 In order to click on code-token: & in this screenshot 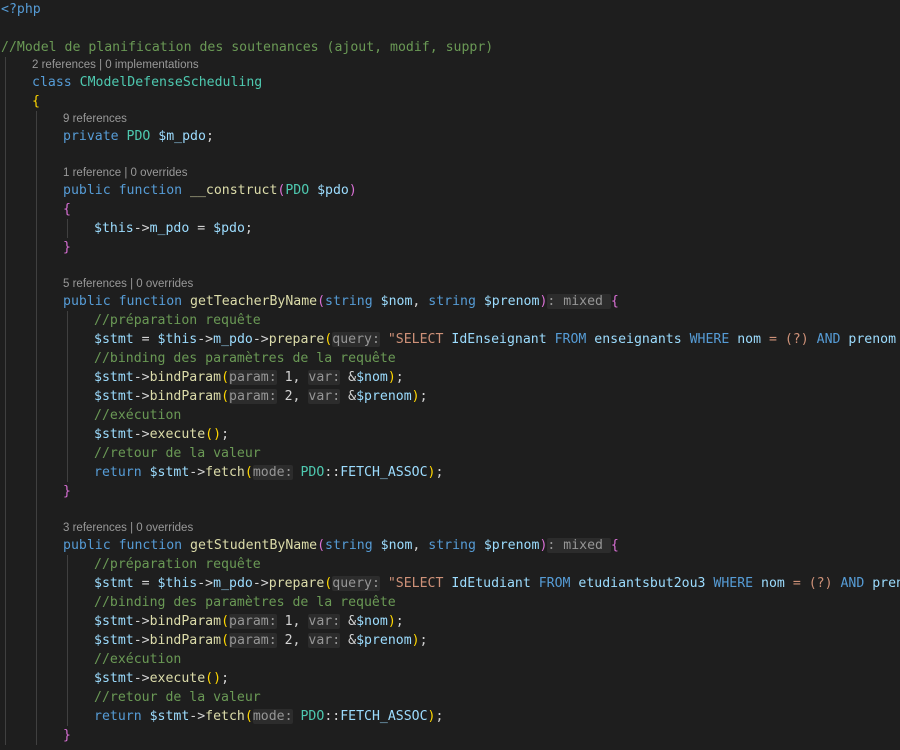, I will do `click(348, 640)`.